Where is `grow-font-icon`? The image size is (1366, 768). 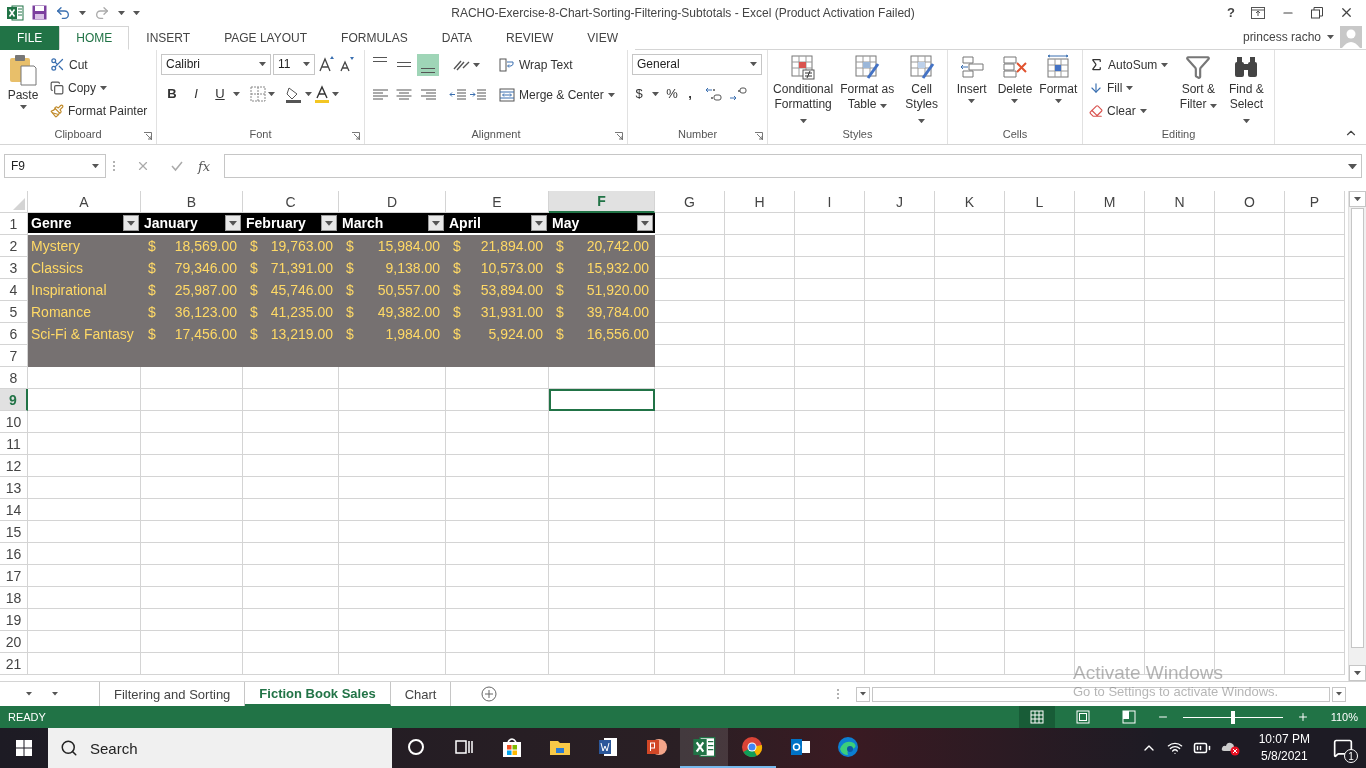
grow-font-icon is located at coordinates (326, 64).